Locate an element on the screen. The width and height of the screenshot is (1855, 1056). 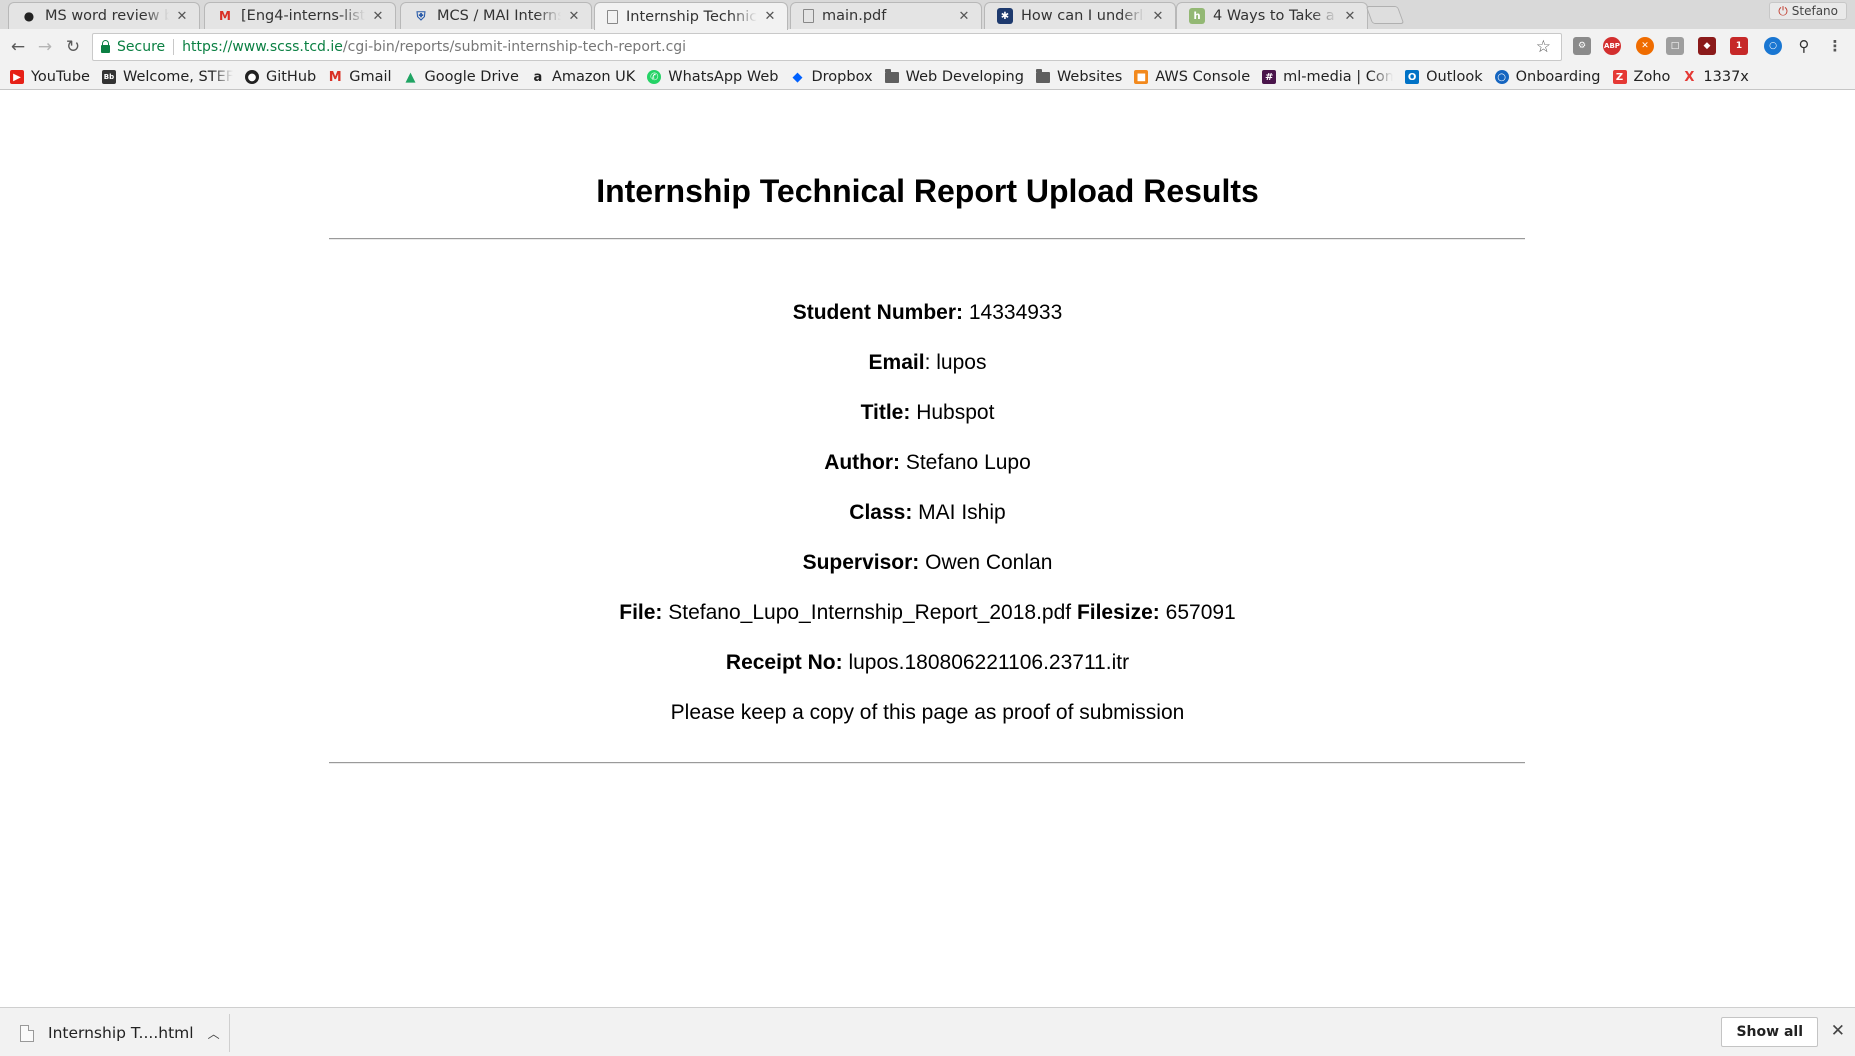
student-number-label: Student Number: is located at coordinates (878, 312).